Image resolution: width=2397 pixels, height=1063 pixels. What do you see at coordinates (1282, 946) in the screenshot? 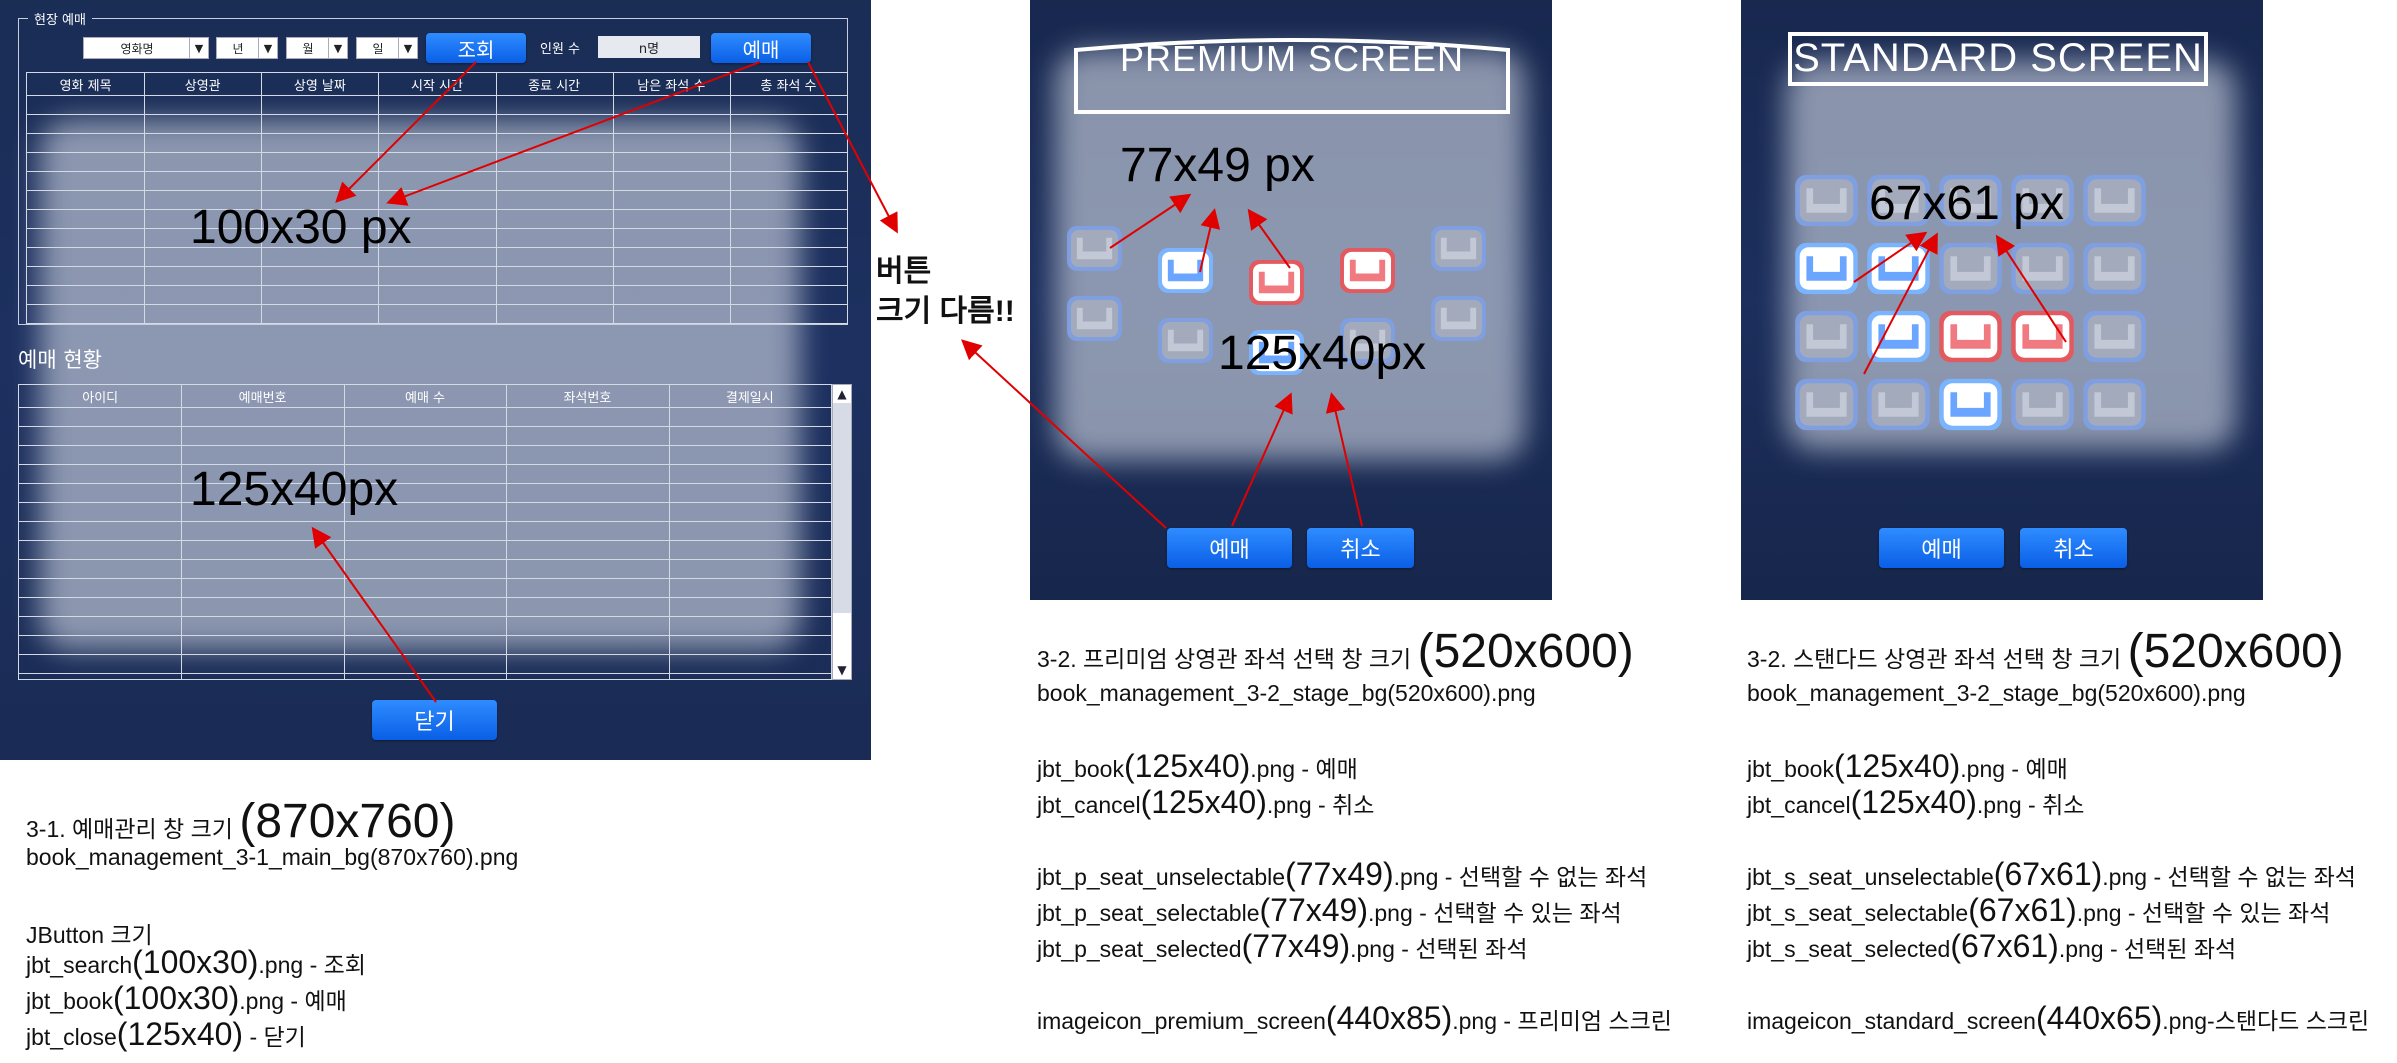
I see `spec-line: jbt_p_seat_selected(77x49).png - 선택된 좌석` at bounding box center [1282, 946].